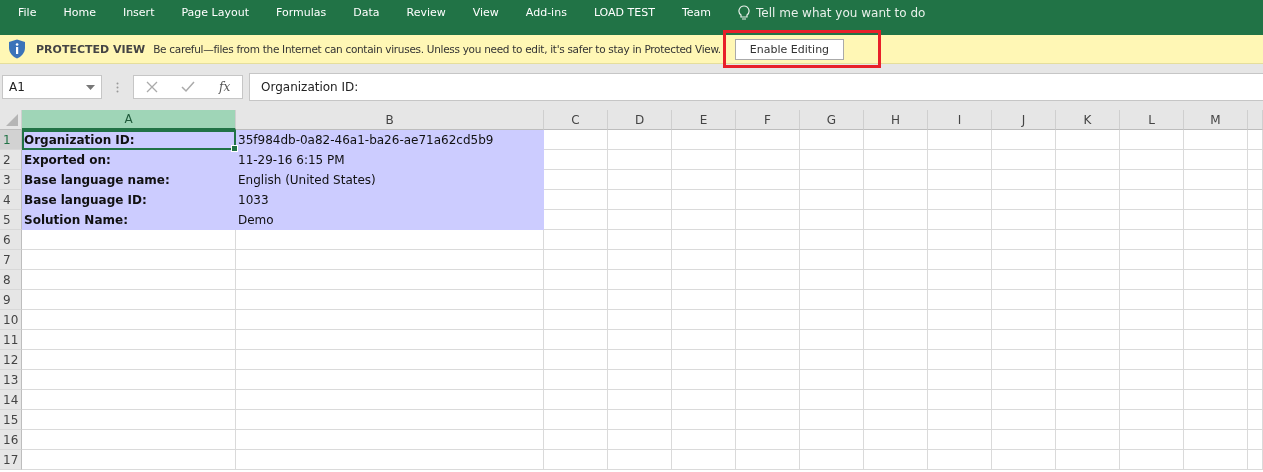 The width and height of the screenshot is (1263, 472). What do you see at coordinates (11, 160) in the screenshot?
I see `row-header: 2` at bounding box center [11, 160].